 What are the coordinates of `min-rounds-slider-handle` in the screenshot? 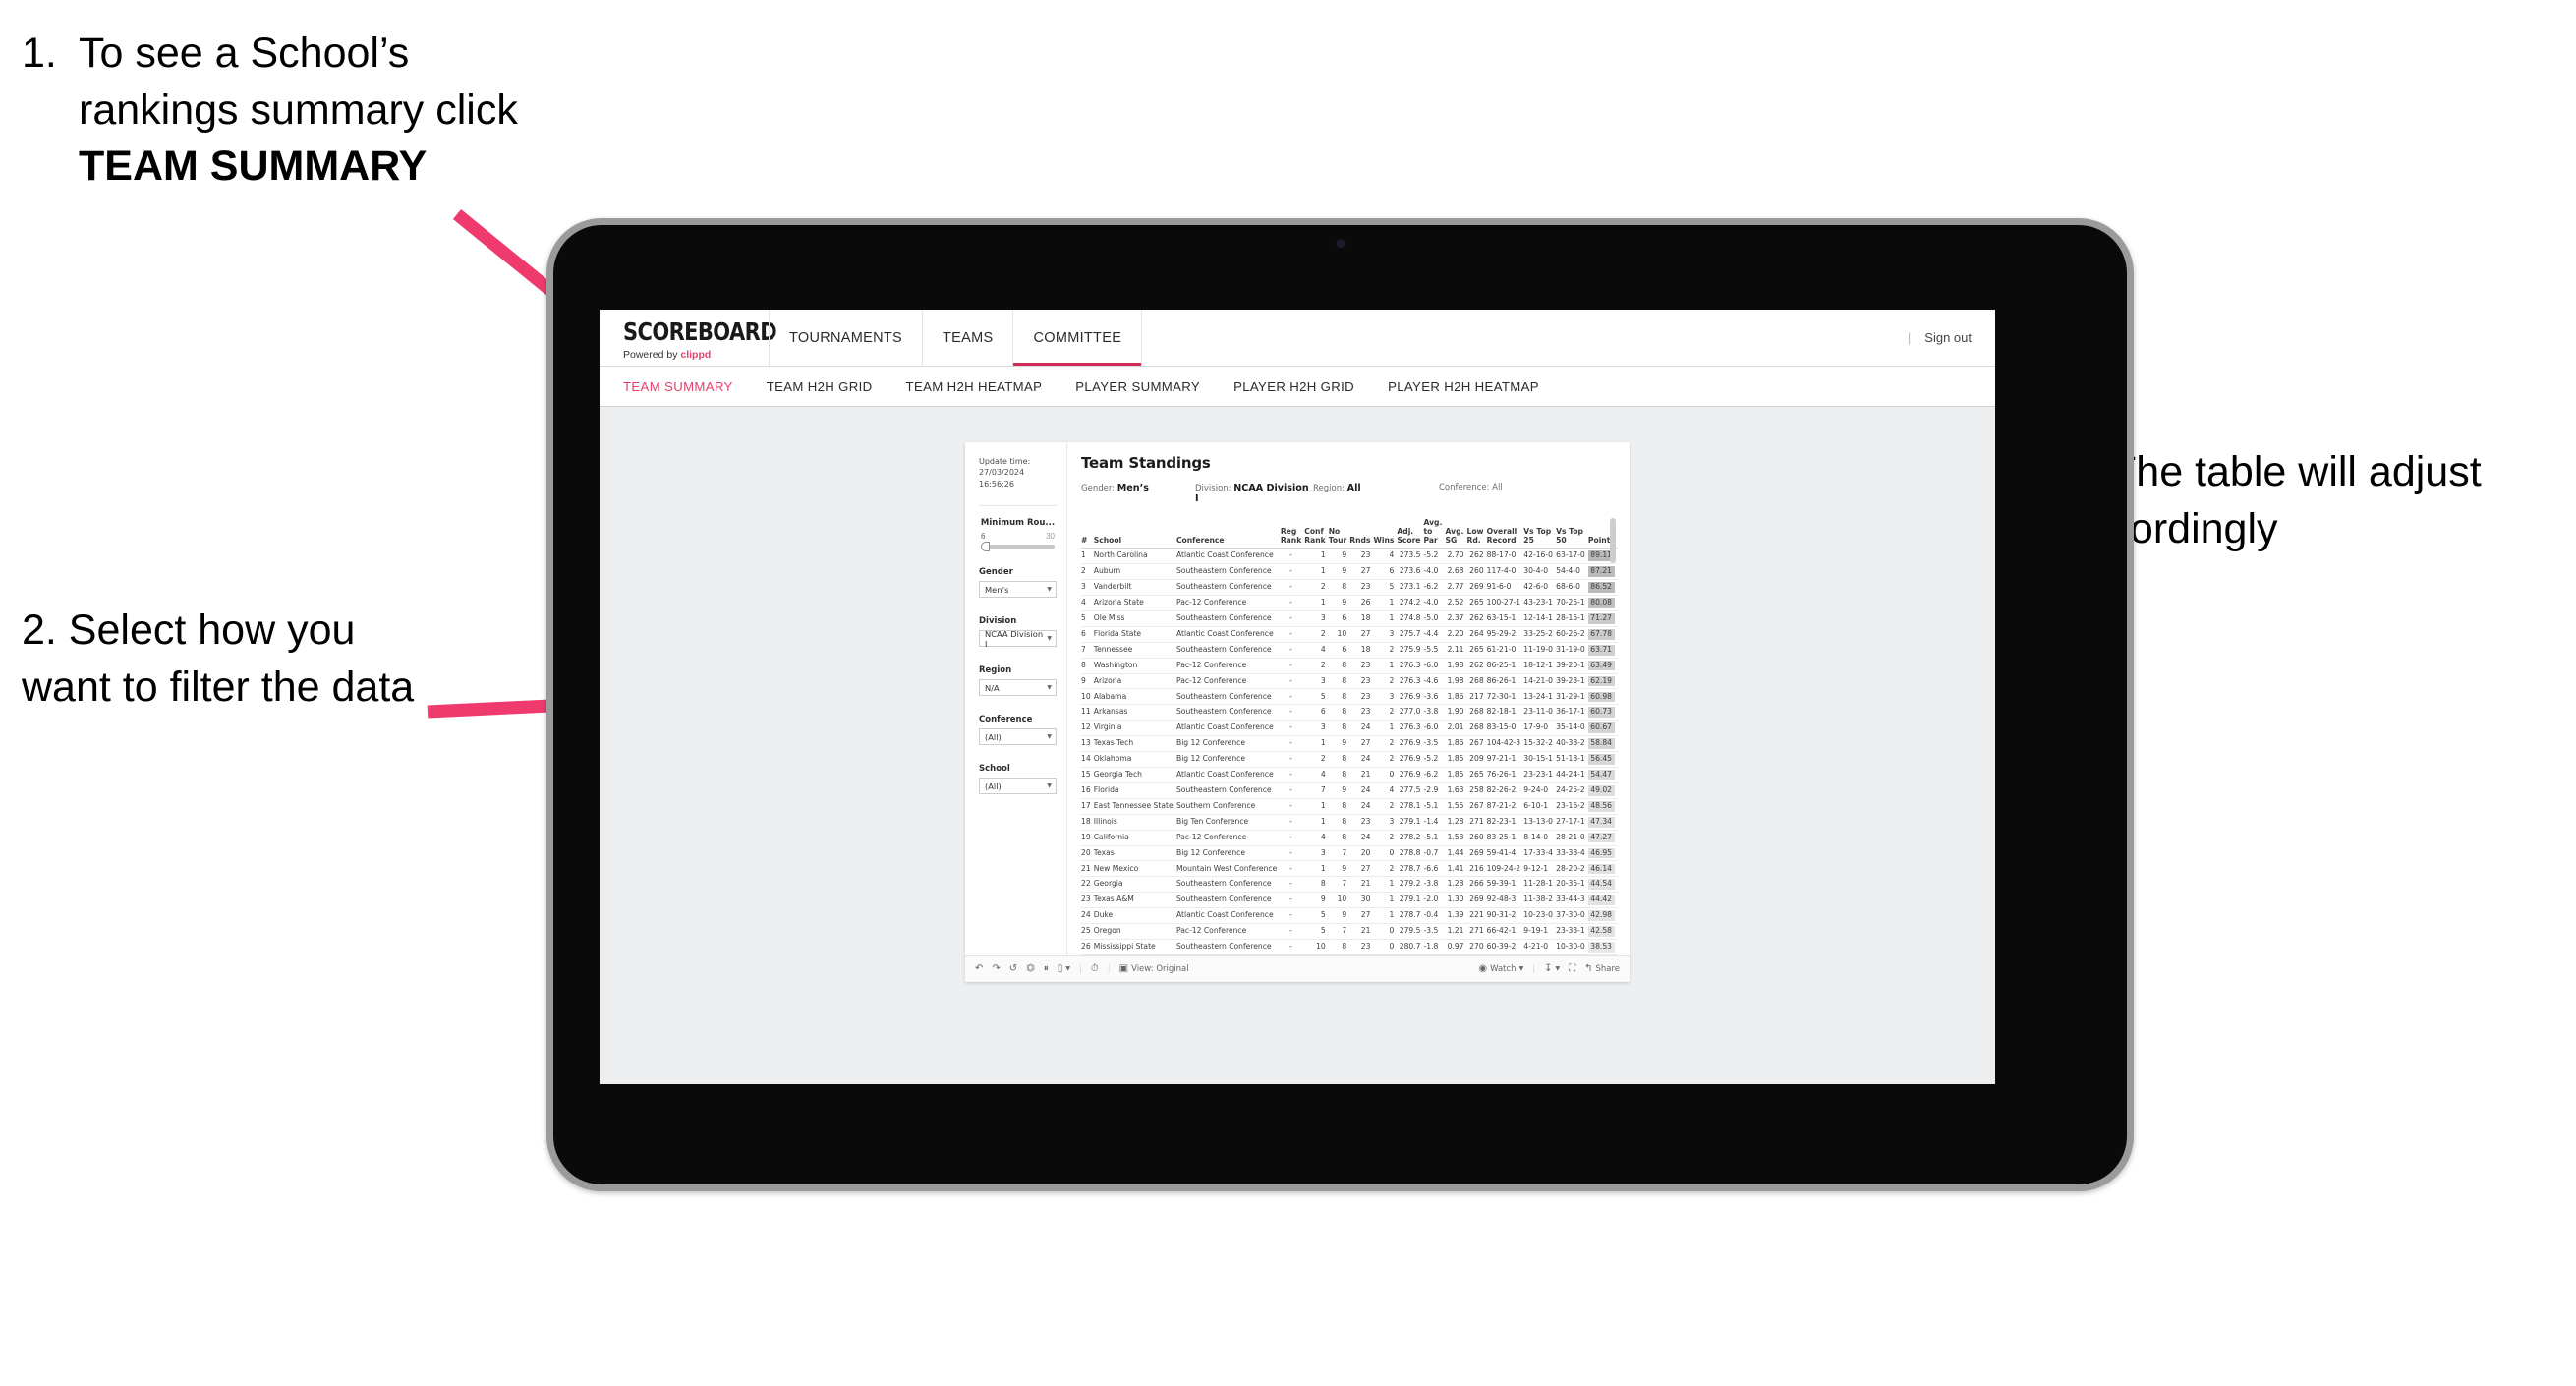 It's located at (985, 547).